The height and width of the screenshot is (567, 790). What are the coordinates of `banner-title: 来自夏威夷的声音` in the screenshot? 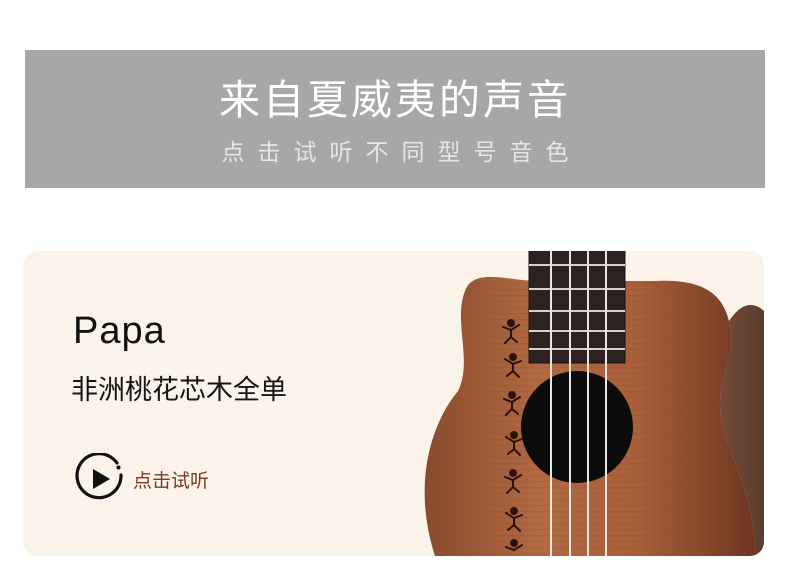 It's located at (395, 100).